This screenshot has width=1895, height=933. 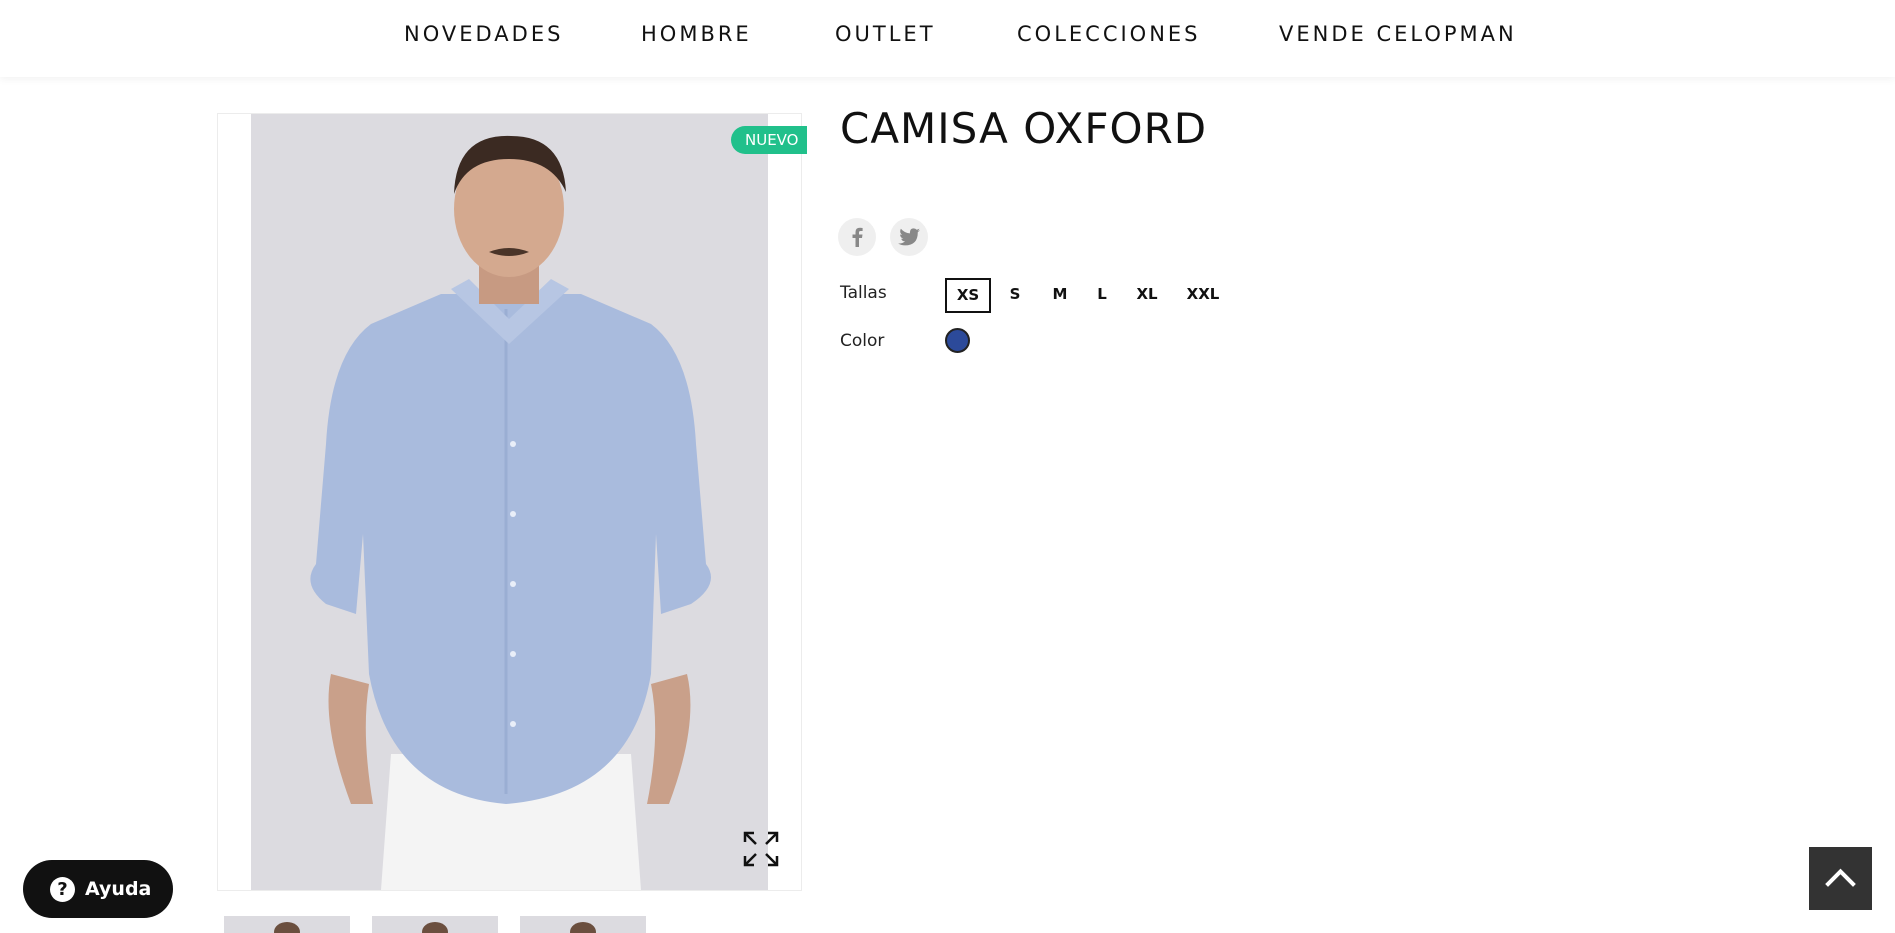 What do you see at coordinates (1147, 295) in the screenshot?
I see `size-option-xl: XL` at bounding box center [1147, 295].